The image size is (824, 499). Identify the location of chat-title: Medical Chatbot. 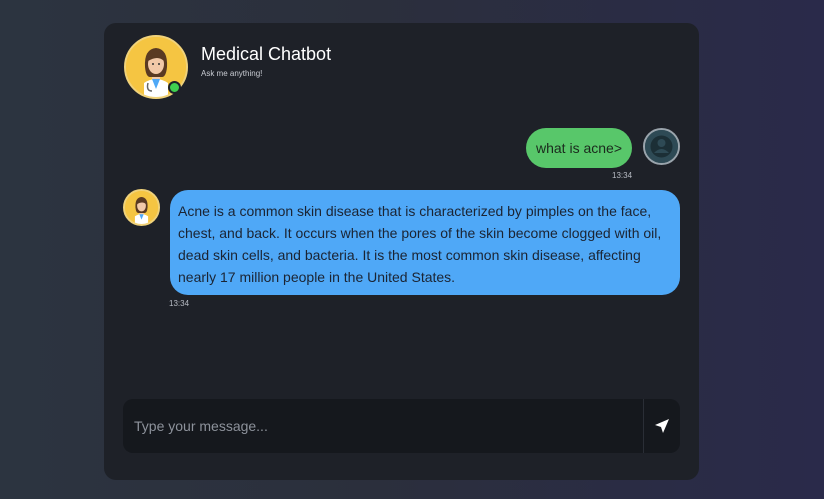
(266, 54).